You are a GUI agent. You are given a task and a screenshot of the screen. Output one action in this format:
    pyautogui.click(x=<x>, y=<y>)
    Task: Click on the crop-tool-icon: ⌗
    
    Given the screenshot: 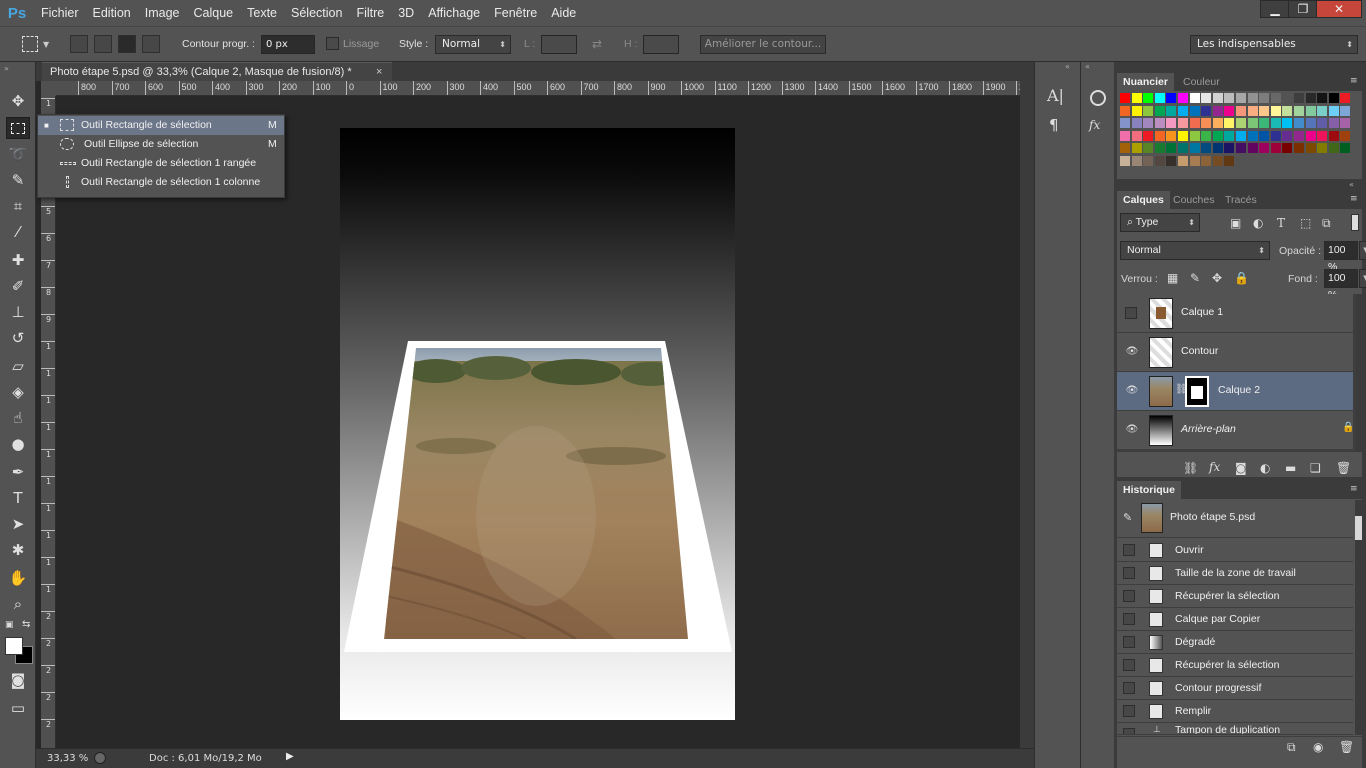 What is the action you would take?
    pyautogui.click(x=18, y=206)
    